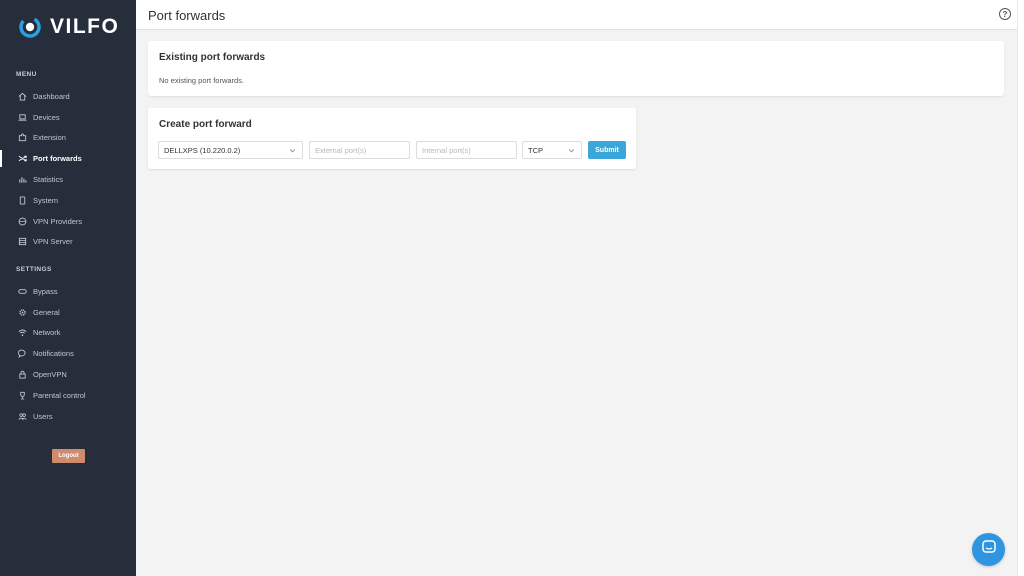 The image size is (1024, 576). I want to click on top-header: Port forwards ?, so click(576, 15).